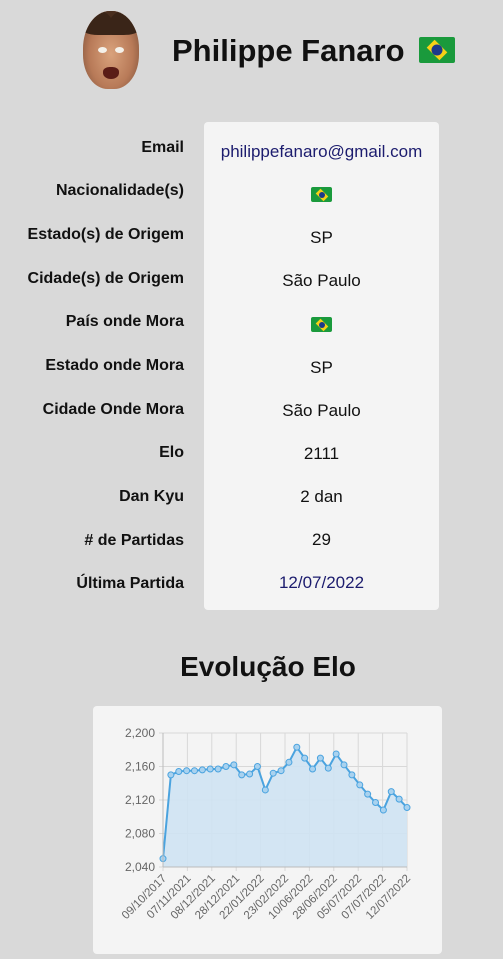 The width and height of the screenshot is (503, 959). I want to click on elo-value: 2111, so click(321, 453).